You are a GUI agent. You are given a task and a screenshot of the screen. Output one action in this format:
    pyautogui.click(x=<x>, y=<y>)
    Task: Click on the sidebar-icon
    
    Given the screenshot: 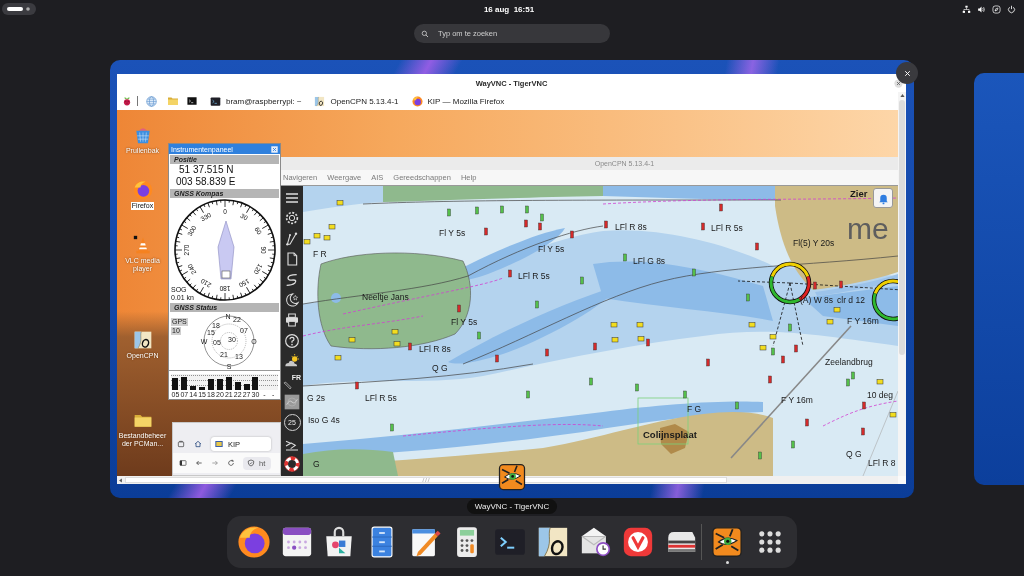 What is the action you would take?
    pyautogui.click(x=183, y=463)
    